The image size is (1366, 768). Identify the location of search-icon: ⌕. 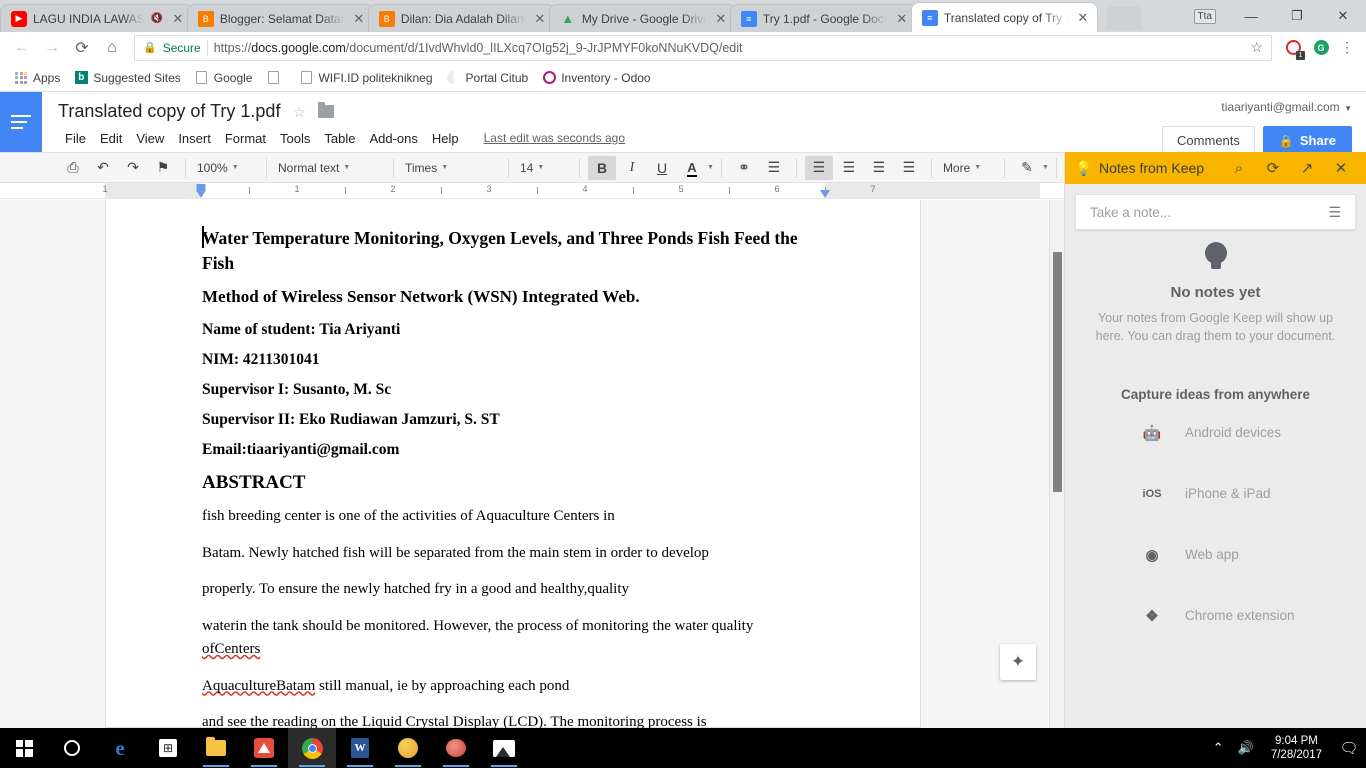
(1239, 168).